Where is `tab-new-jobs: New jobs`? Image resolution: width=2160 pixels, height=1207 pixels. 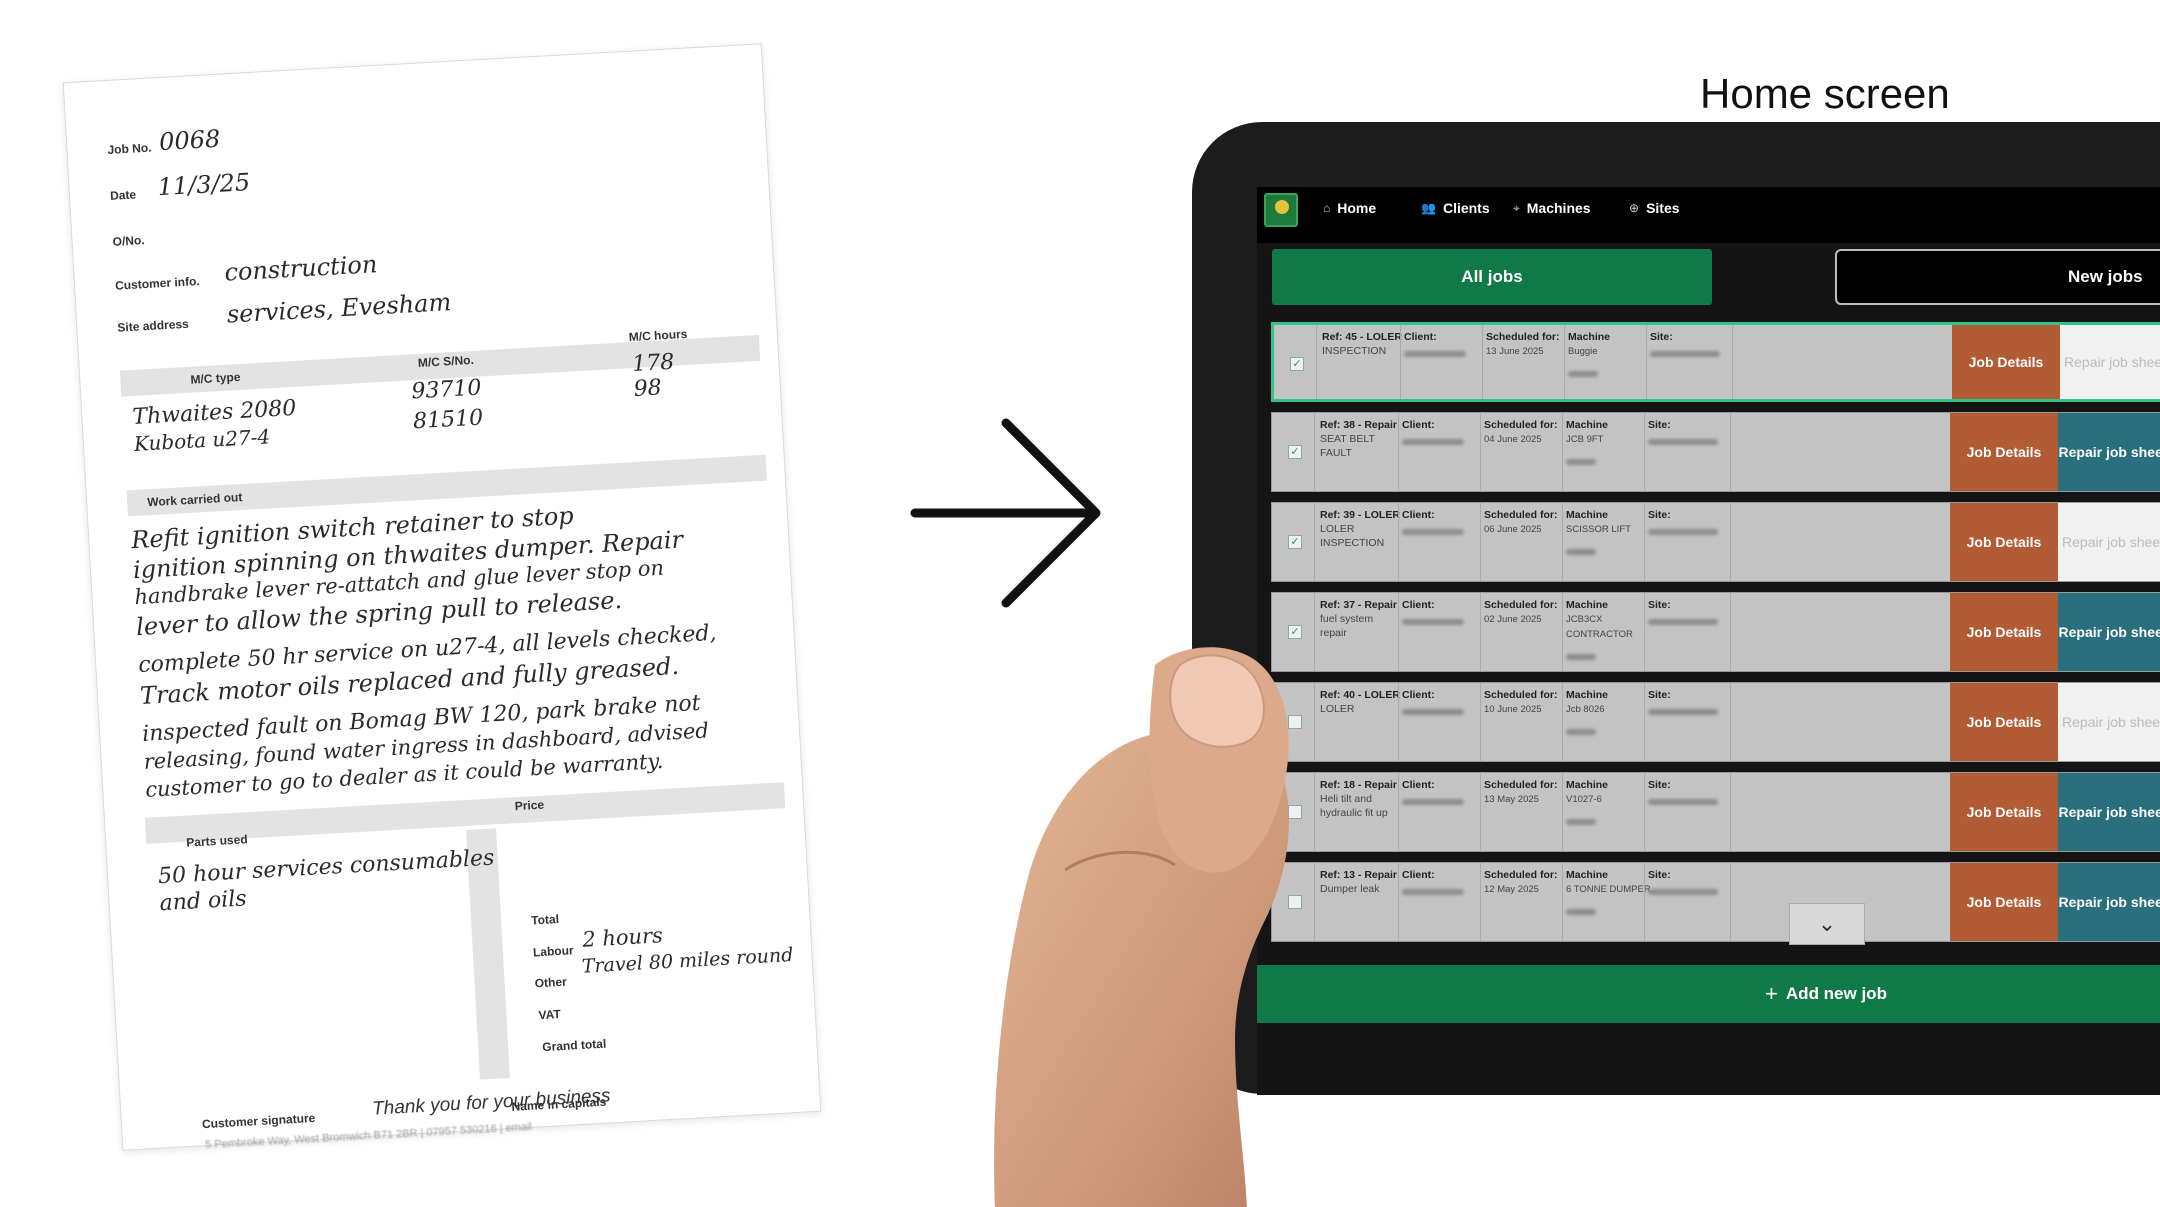 tab-new-jobs: New jobs is located at coordinates (1997, 277).